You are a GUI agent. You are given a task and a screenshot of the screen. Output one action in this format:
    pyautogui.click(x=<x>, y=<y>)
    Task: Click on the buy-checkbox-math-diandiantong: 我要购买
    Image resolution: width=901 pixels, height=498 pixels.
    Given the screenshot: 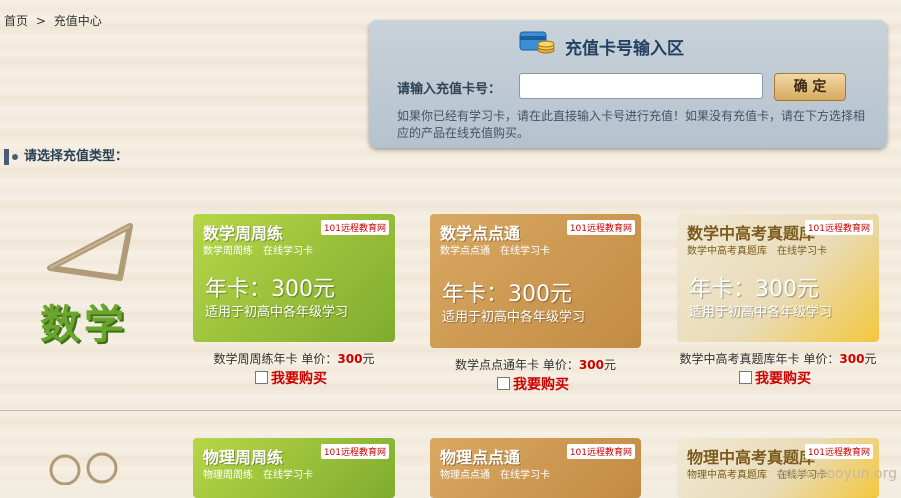 What is the action you would take?
    pyautogui.click(x=533, y=384)
    